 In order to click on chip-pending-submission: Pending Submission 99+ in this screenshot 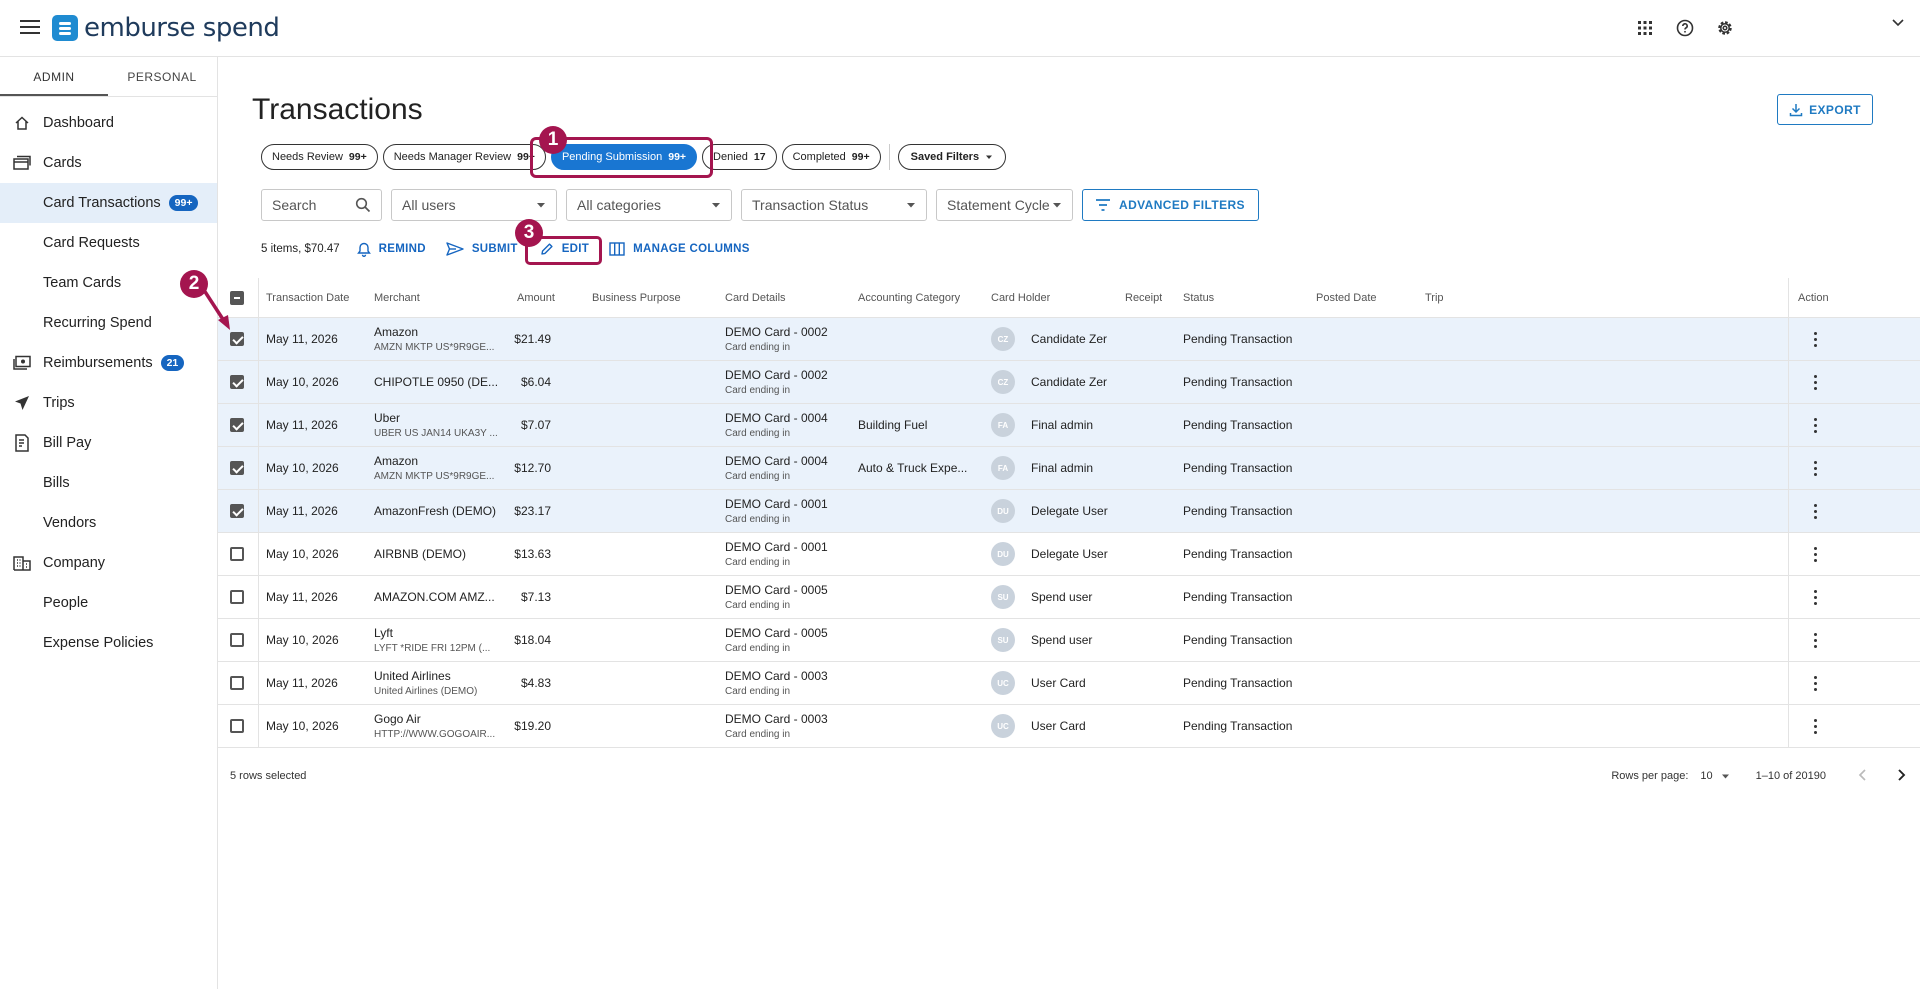, I will do `click(624, 157)`.